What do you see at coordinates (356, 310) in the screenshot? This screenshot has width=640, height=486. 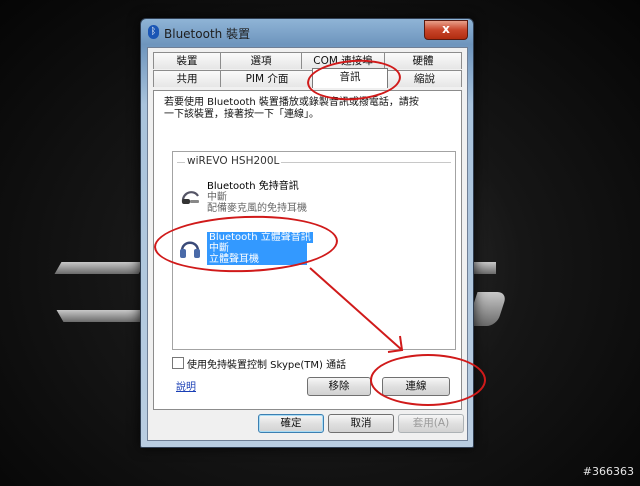 I see `annotation-arrow` at bounding box center [356, 310].